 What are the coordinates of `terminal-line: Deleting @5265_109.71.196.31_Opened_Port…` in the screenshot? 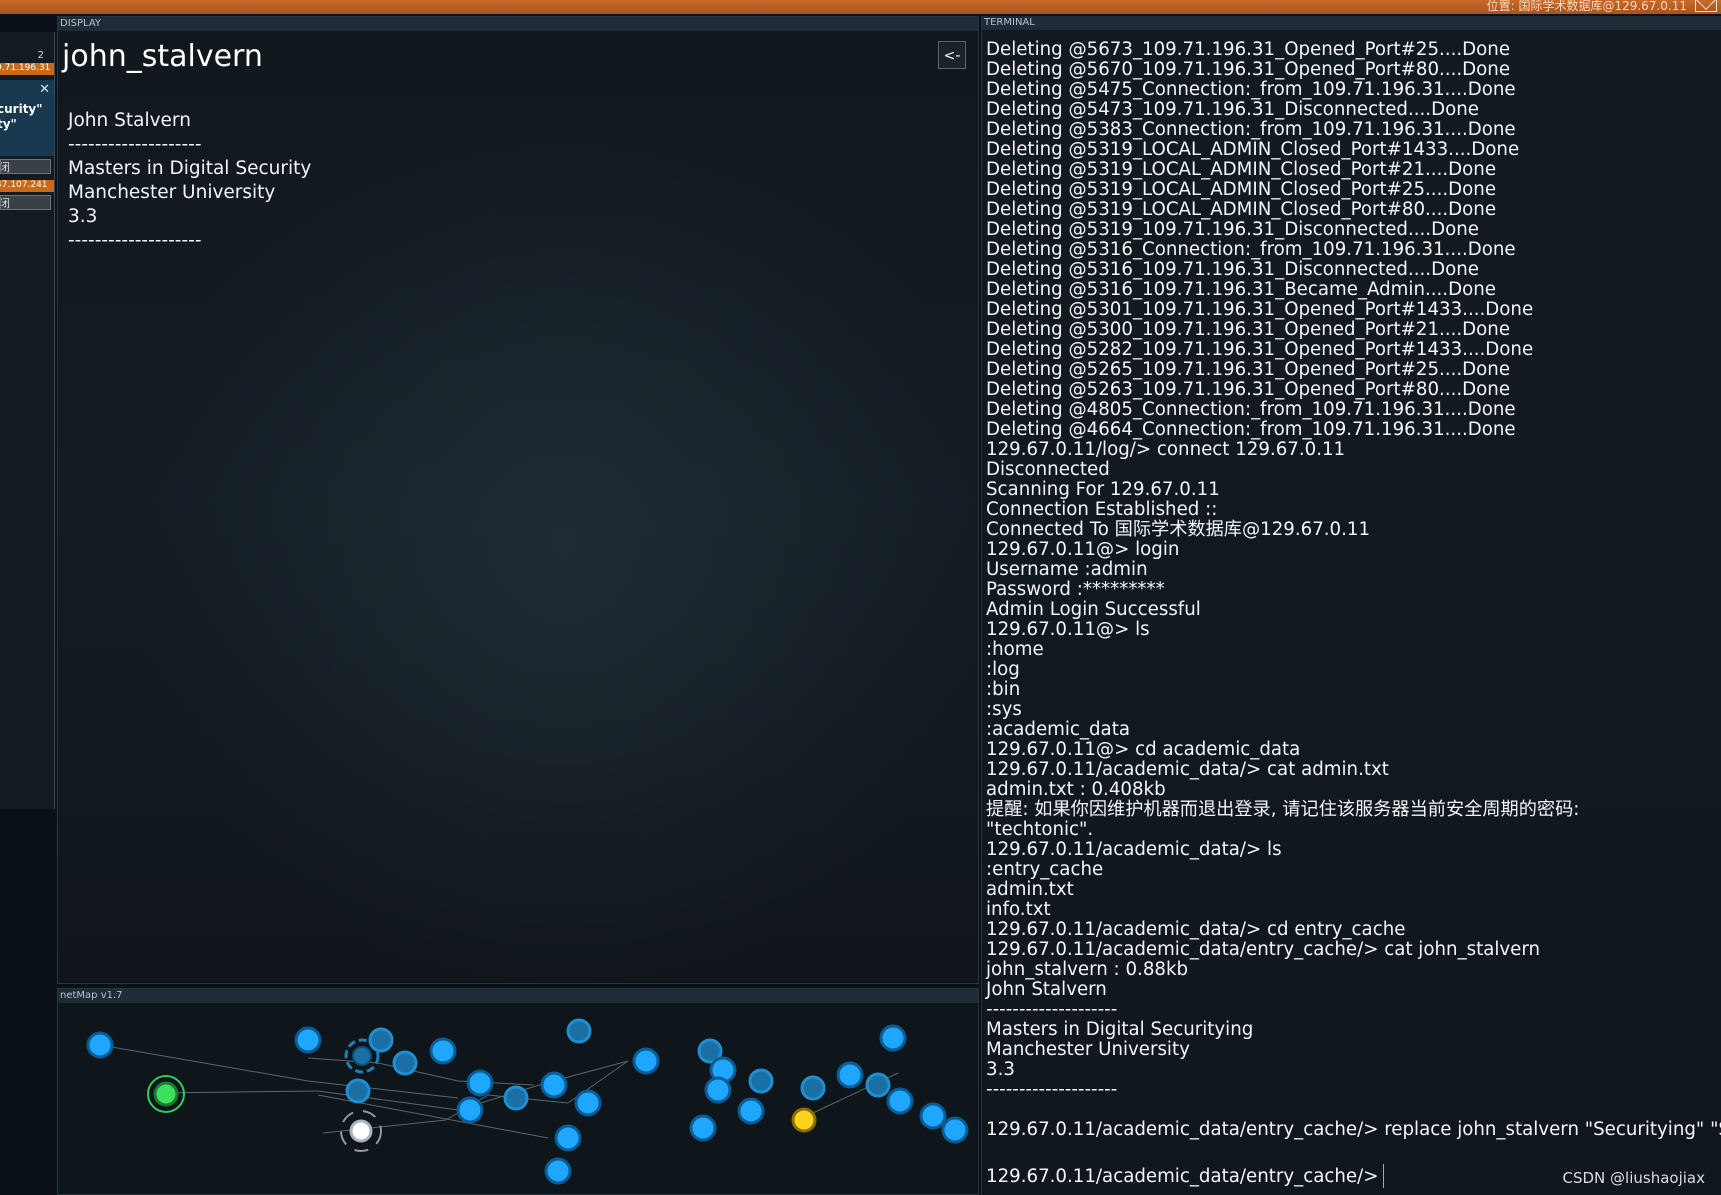 It's located at (1248, 369).